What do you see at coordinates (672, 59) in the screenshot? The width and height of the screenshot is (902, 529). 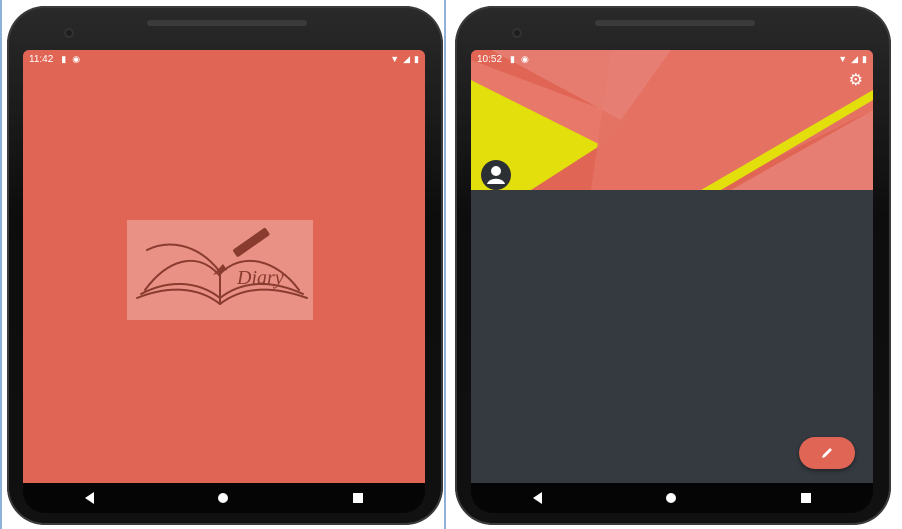 I see `status-bar: 10:52 ▮ ◉ ▼ ◢ ▮` at bounding box center [672, 59].